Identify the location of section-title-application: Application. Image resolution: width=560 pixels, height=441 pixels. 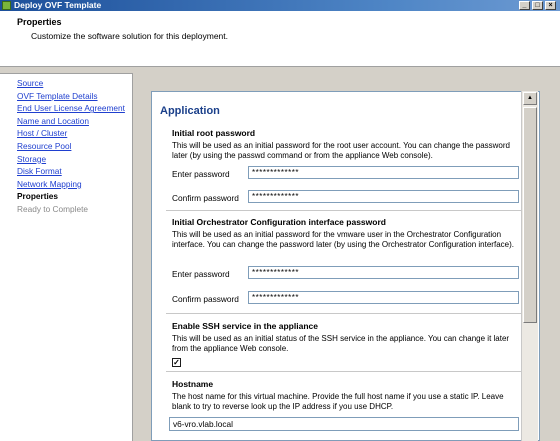
(190, 111).